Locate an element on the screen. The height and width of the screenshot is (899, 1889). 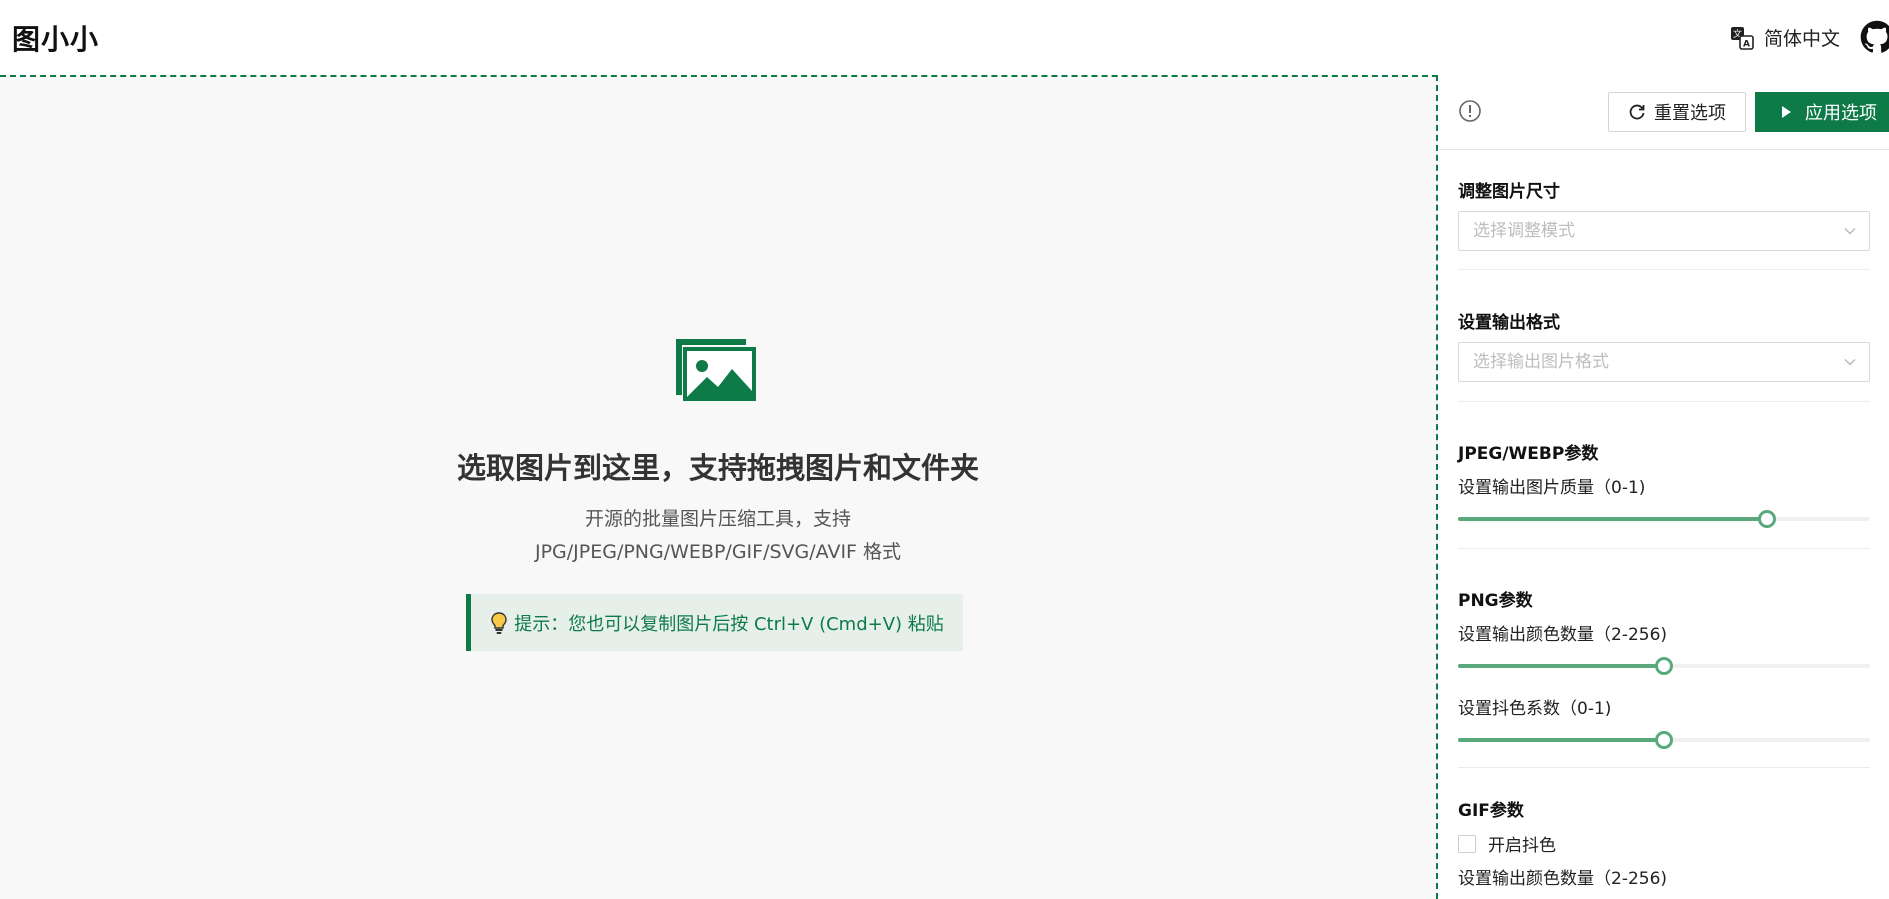
refresh-icon is located at coordinates (1637, 112).